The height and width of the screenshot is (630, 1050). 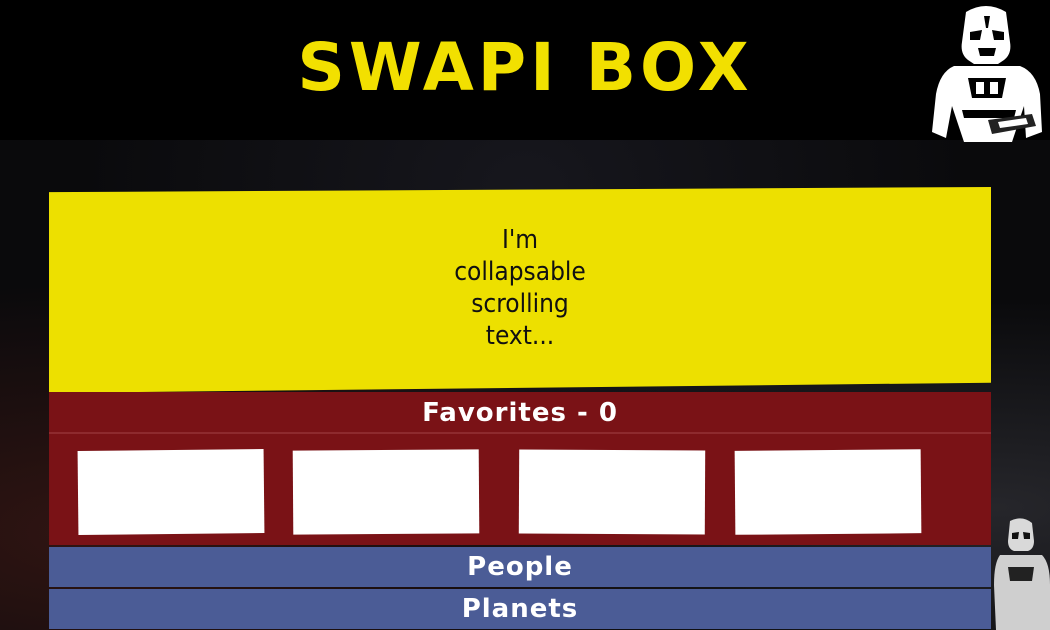 I want to click on tab-people: People, so click(x=520, y=567).